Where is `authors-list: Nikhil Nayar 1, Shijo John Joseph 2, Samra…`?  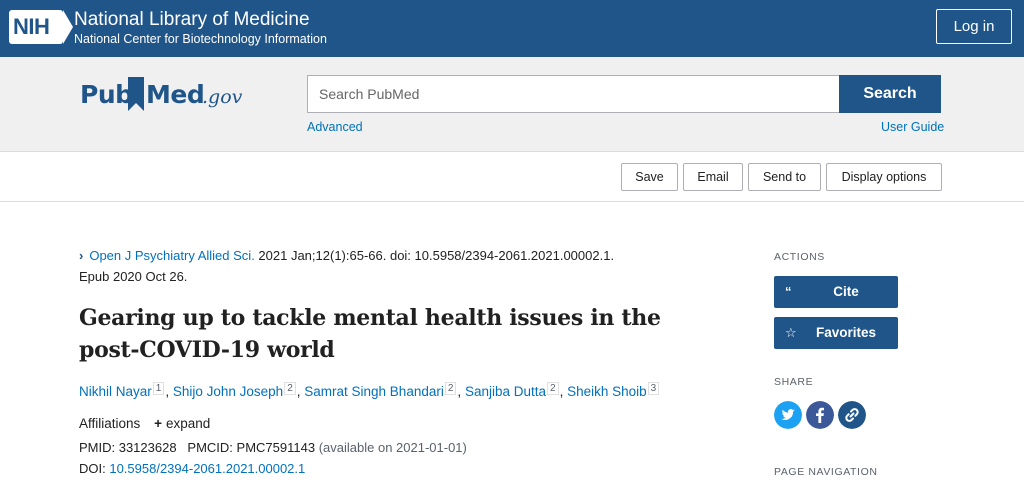 authors-list: Nikhil Nayar 1, Shijo John Joseph 2, Samra… is located at coordinates (399, 390).